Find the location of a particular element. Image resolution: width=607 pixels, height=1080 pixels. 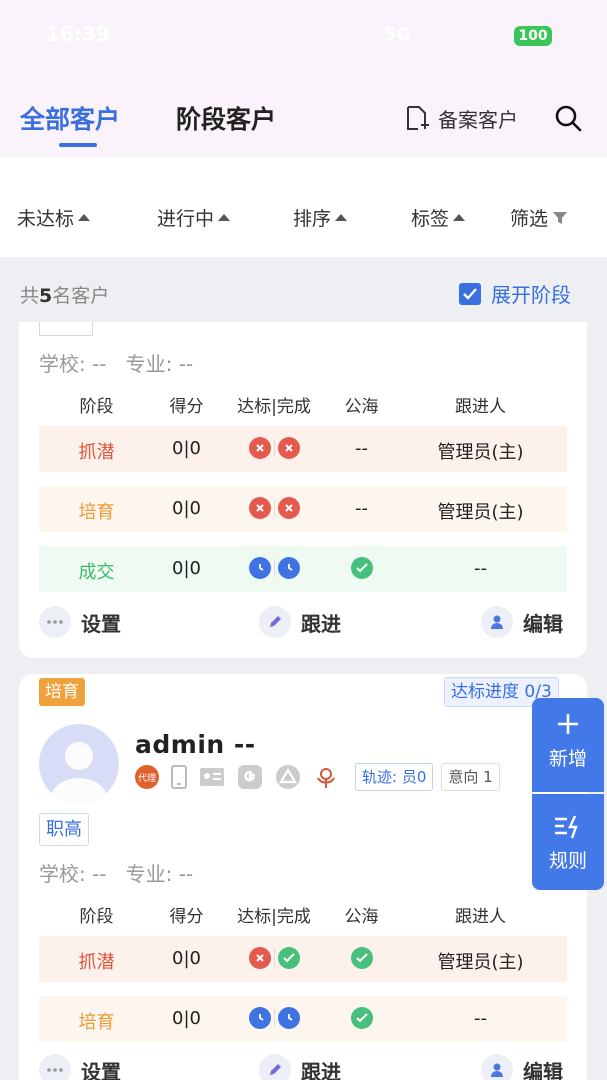

tag-chip-clipped is located at coordinates (66, 329).